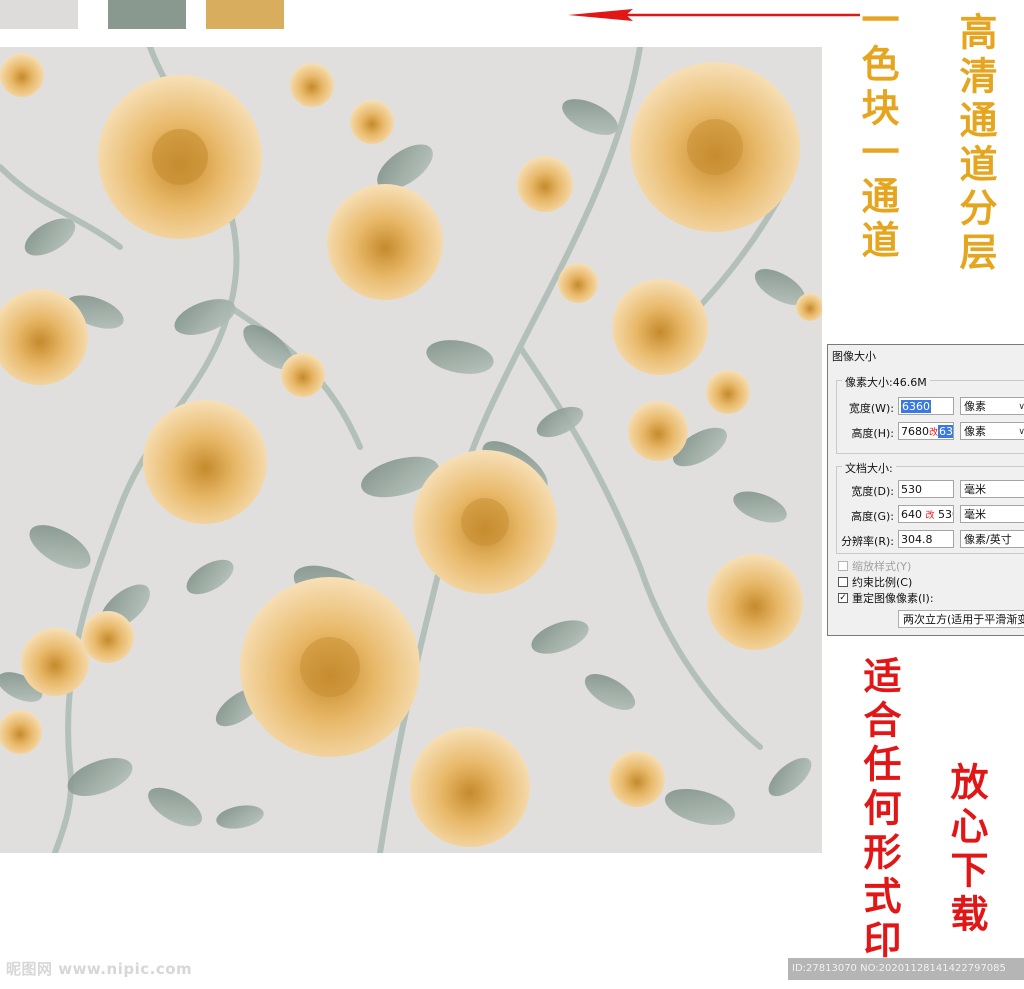 The height and width of the screenshot is (989, 1024). I want to click on doc-width-label: 宽度(D):, so click(872, 491).